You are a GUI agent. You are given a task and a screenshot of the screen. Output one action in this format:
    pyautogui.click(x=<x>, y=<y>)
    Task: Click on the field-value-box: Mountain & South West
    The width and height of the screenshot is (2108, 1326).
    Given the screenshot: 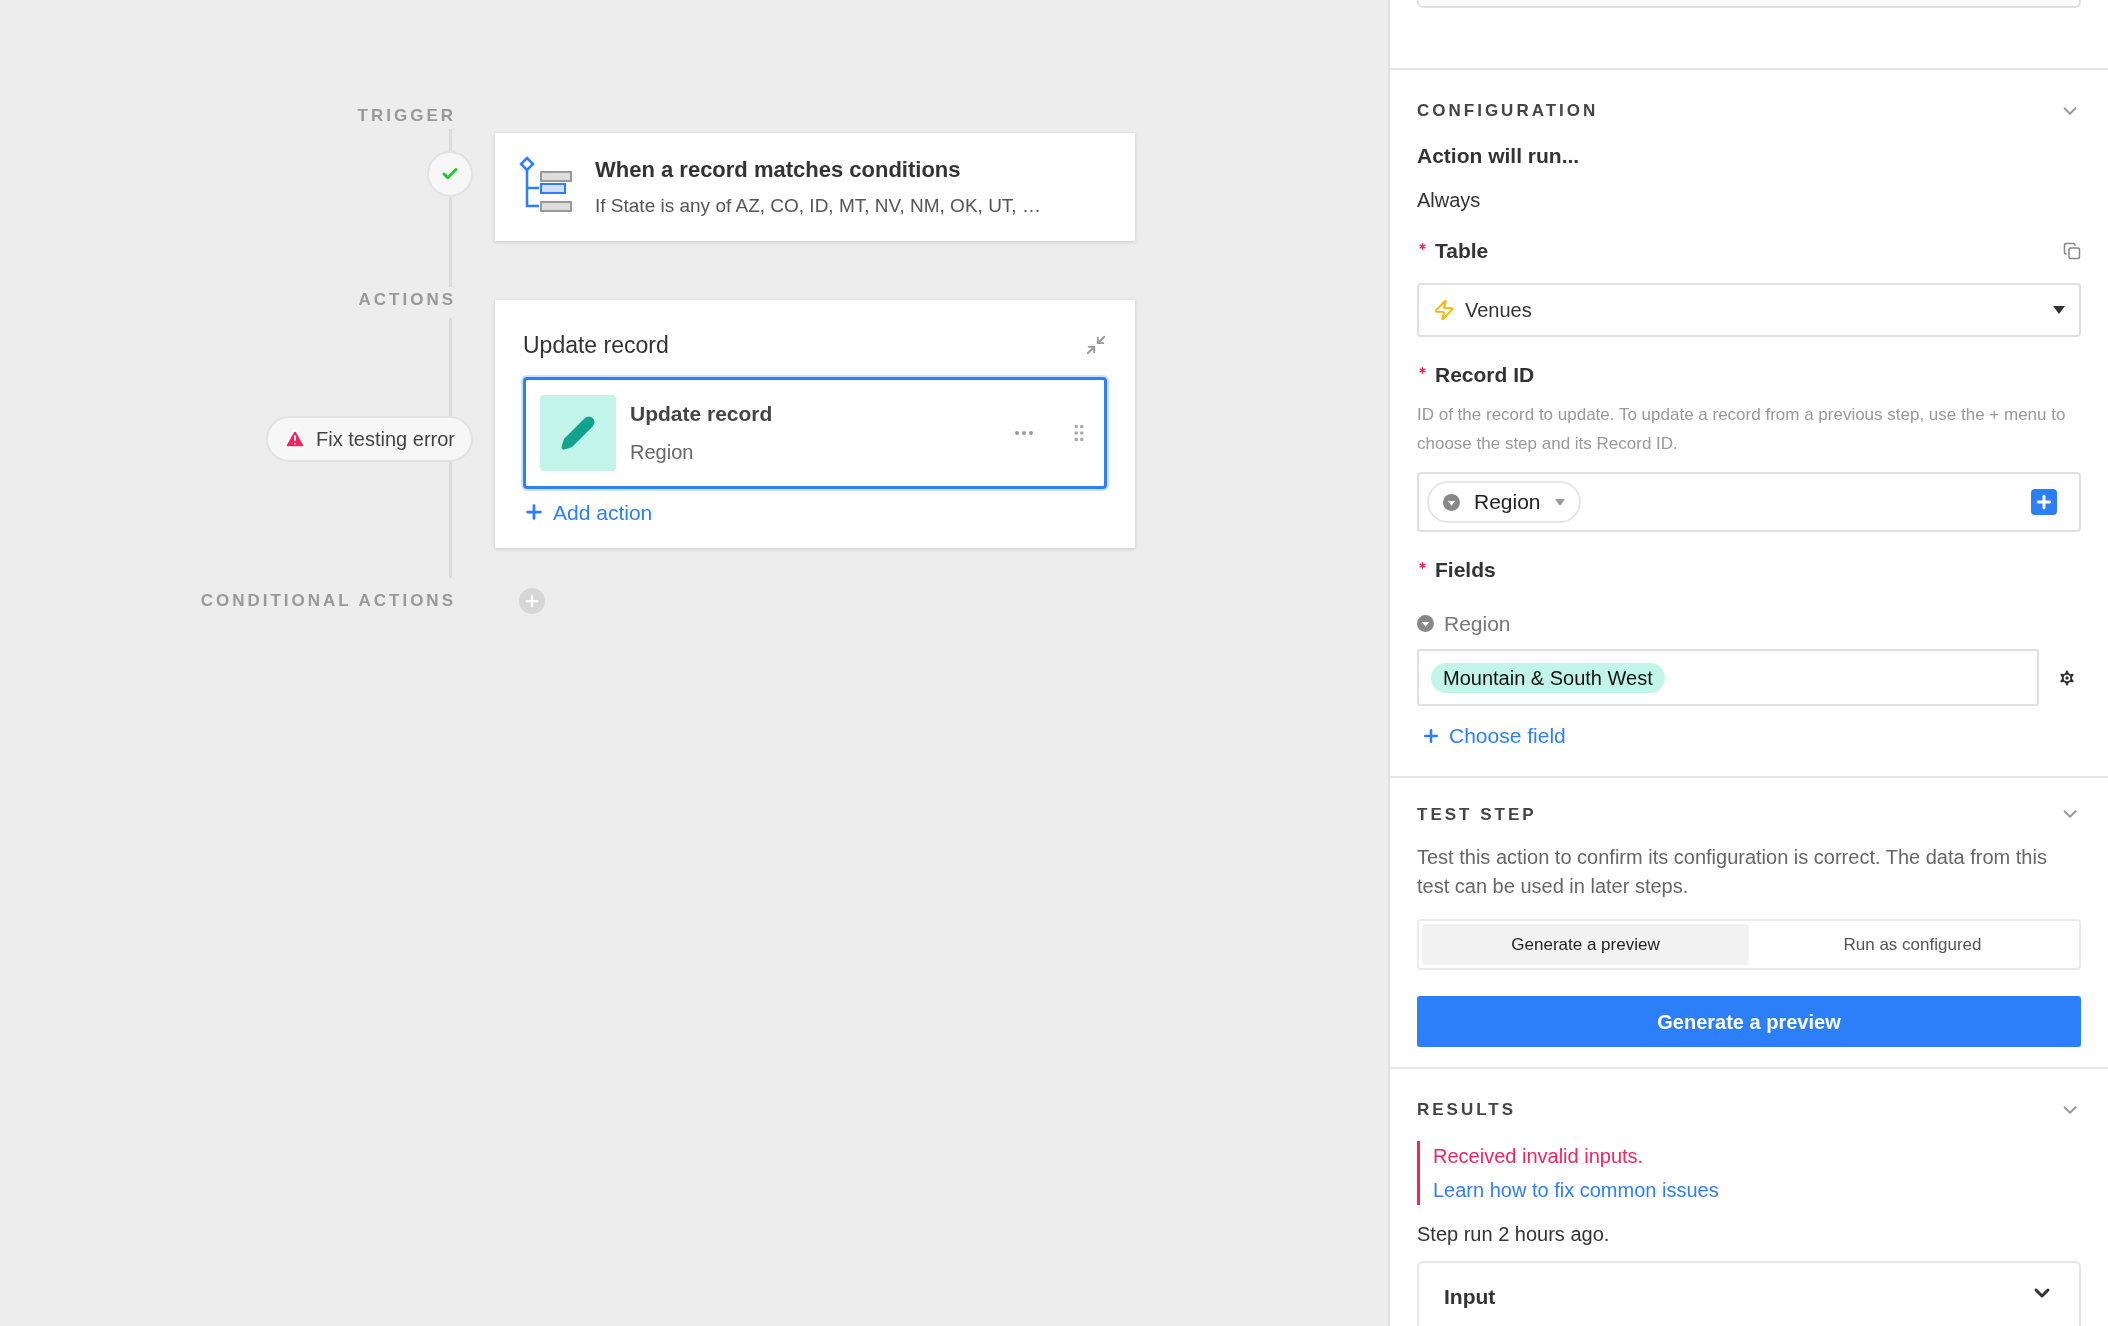 What is the action you would take?
    pyautogui.click(x=1728, y=677)
    